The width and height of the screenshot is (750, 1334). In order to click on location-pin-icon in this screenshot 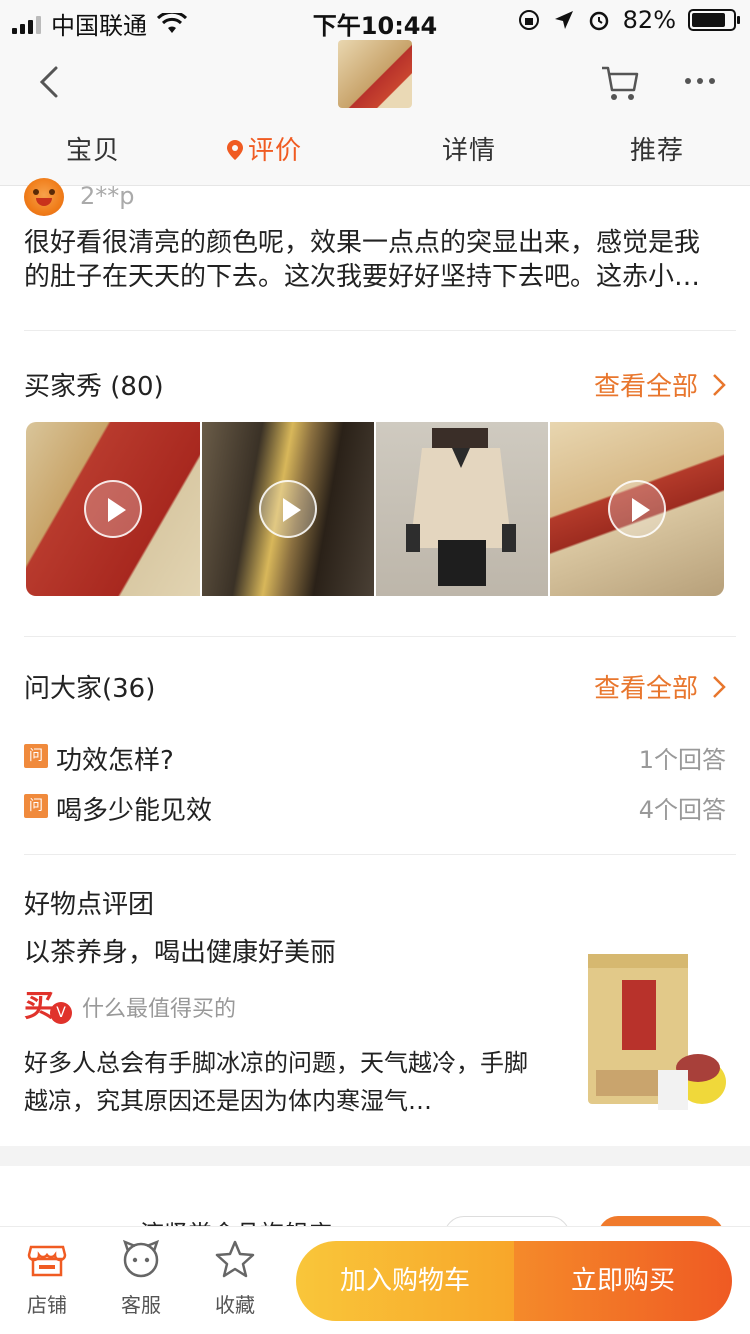, I will do `click(235, 150)`.